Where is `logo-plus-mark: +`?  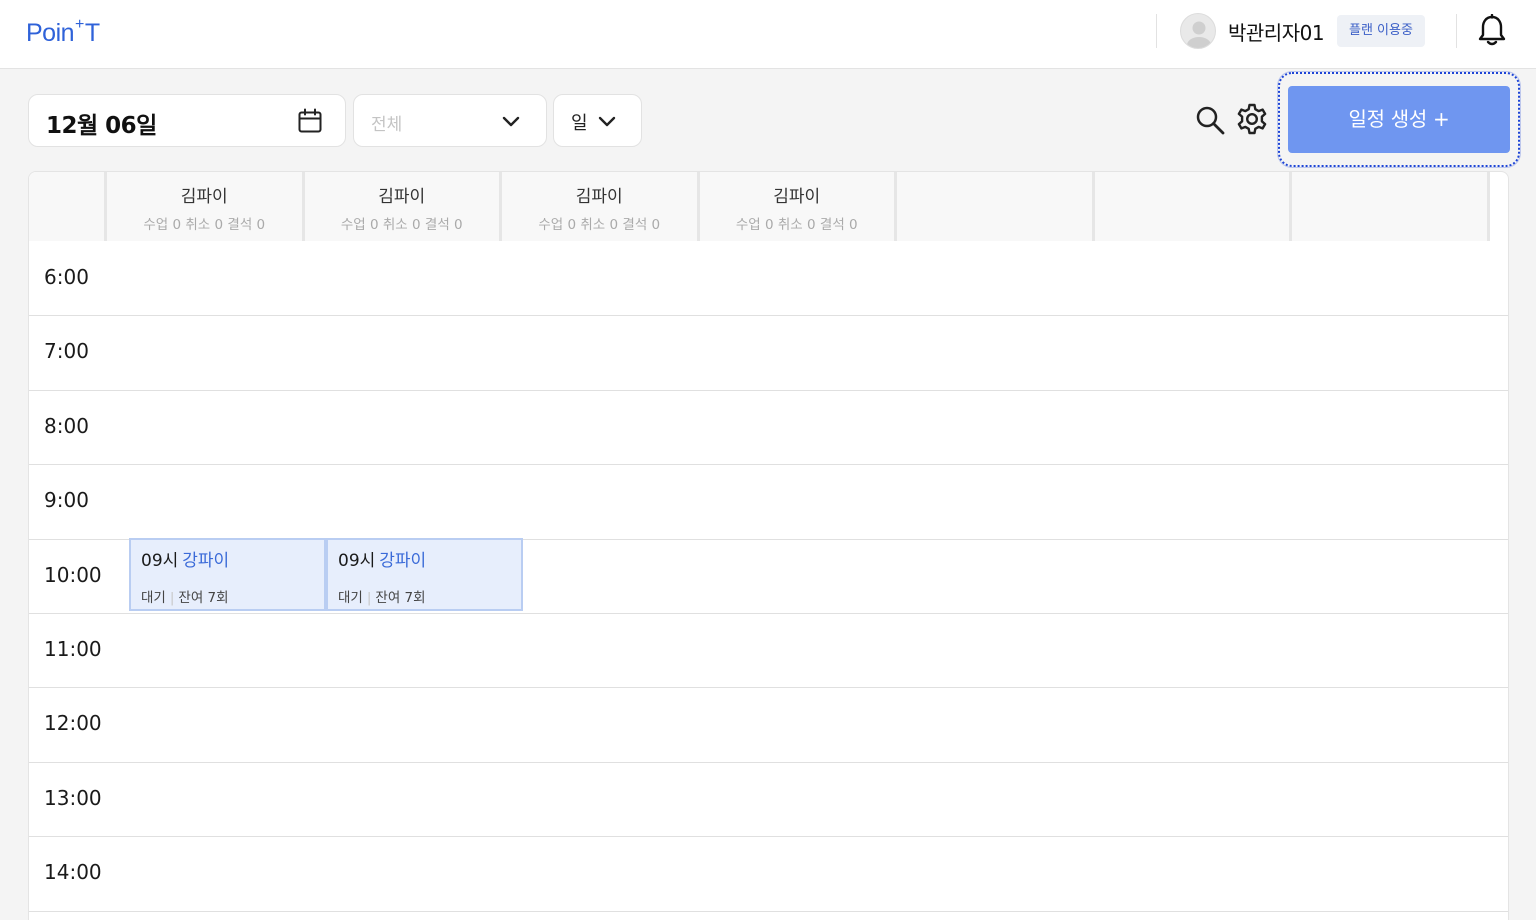
logo-plus-mark: + is located at coordinates (79, 24).